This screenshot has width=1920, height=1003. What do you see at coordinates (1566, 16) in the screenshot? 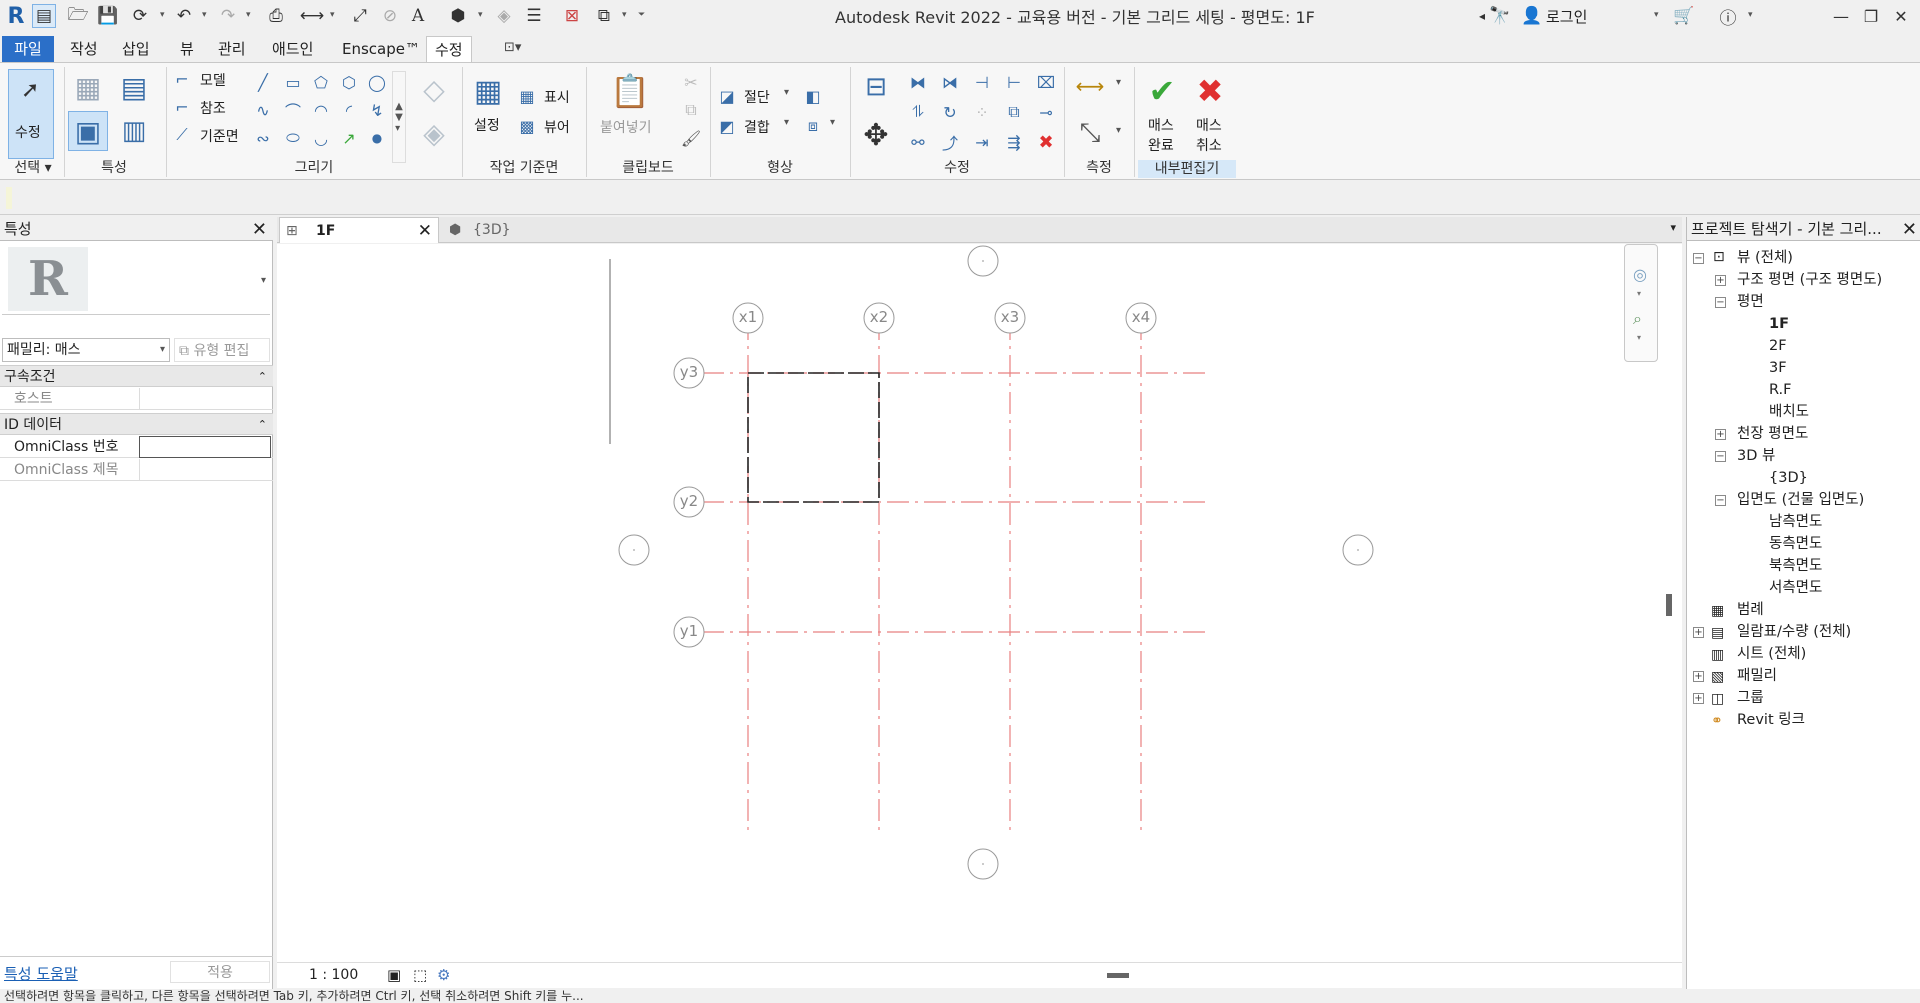
I see `login-label: 로그인` at bounding box center [1566, 16].